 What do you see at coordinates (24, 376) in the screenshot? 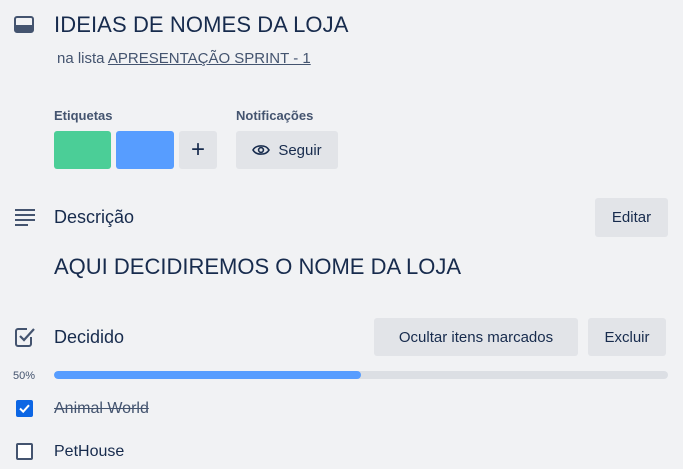
I see `progress-percent: 50%` at bounding box center [24, 376].